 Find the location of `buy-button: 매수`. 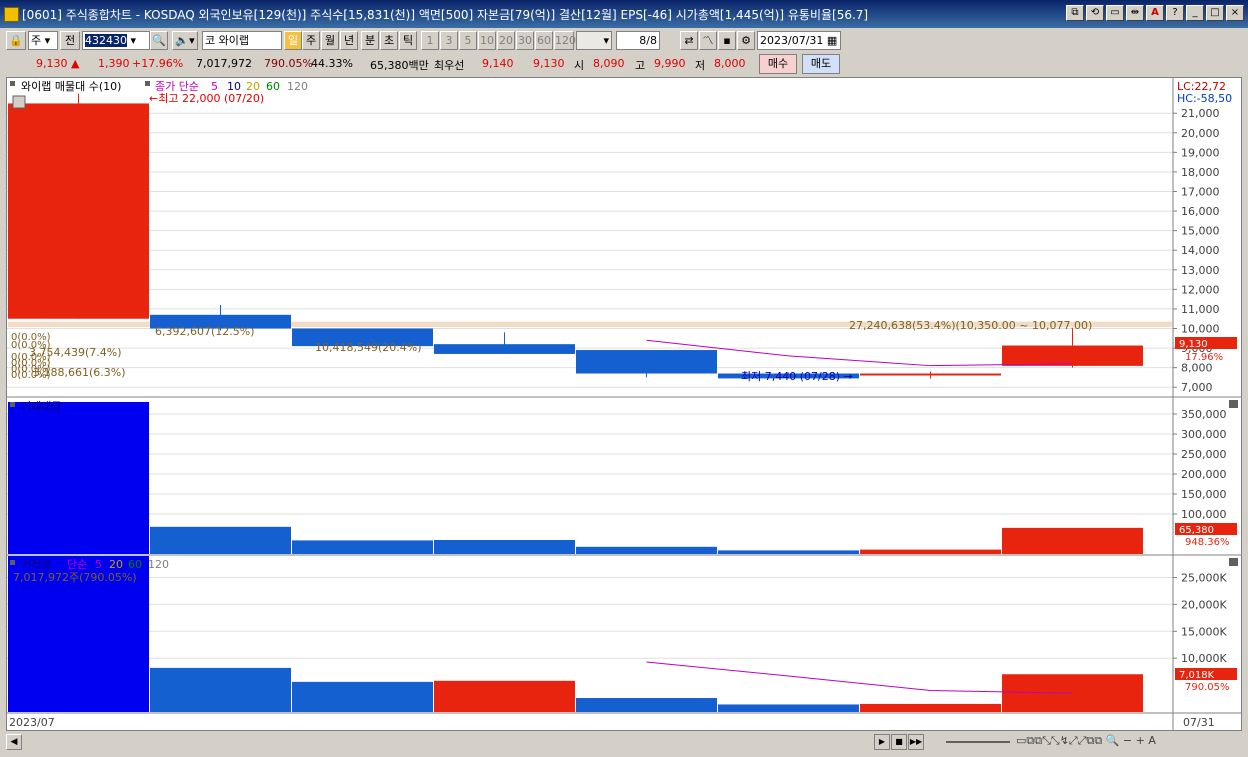

buy-button: 매수 is located at coordinates (778, 64).